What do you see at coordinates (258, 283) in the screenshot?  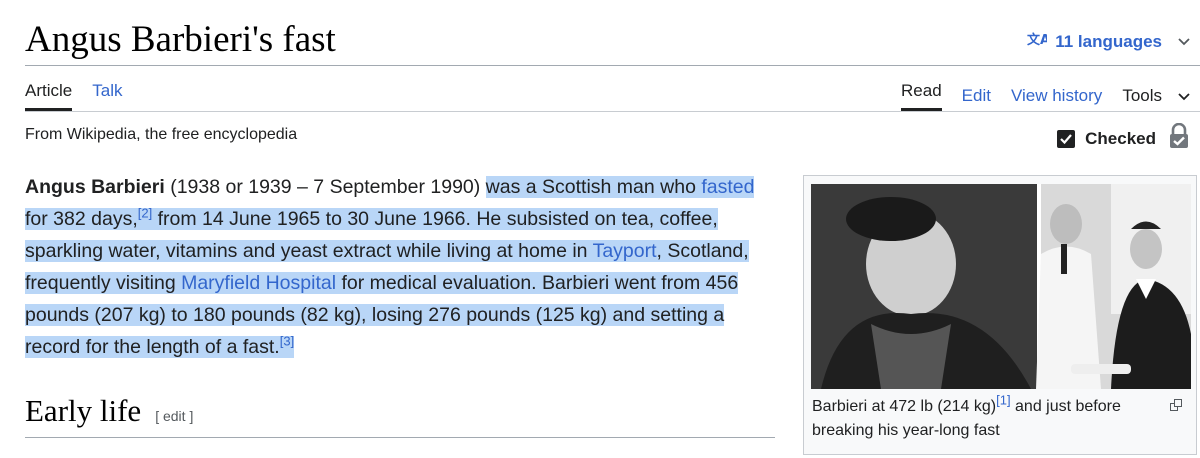 I see `link-maryfield-hospital: Maryfield Hospital` at bounding box center [258, 283].